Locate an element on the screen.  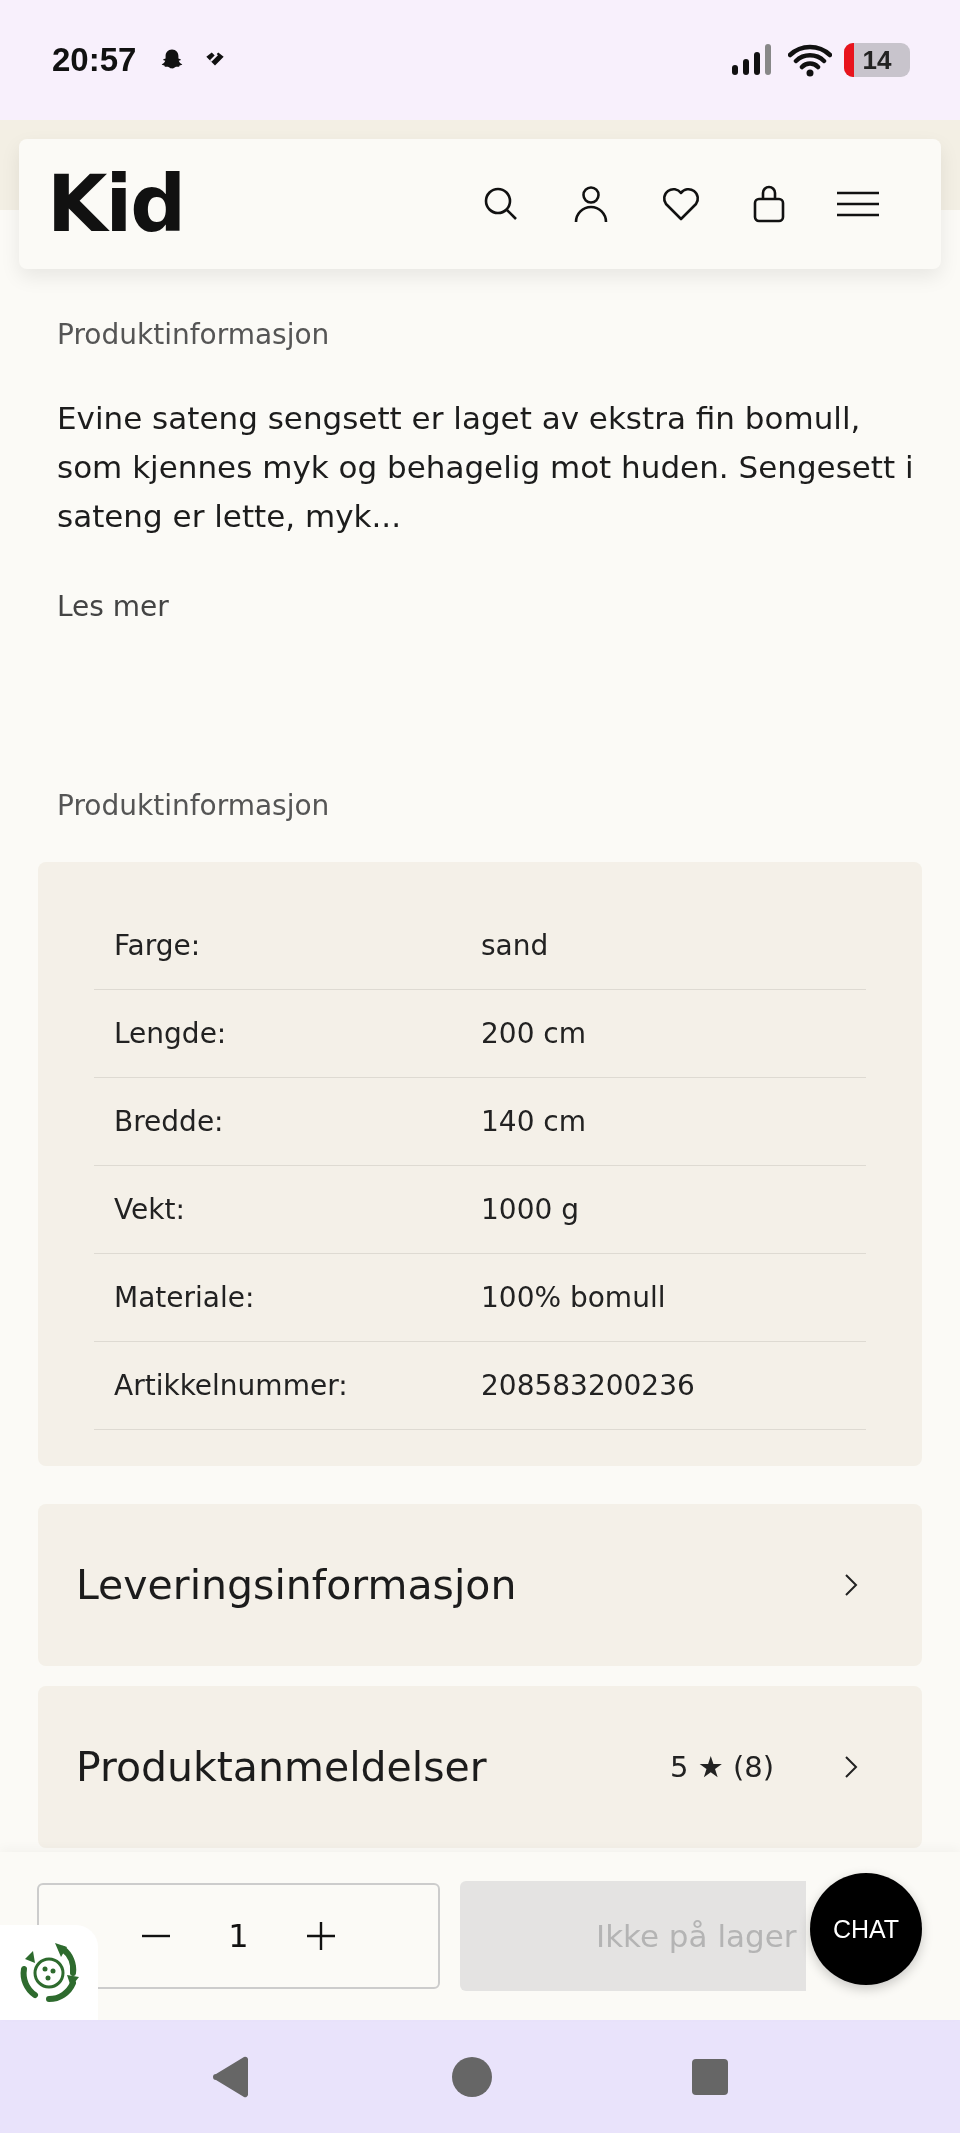
quantity-value: 1 is located at coordinates (238, 1936).